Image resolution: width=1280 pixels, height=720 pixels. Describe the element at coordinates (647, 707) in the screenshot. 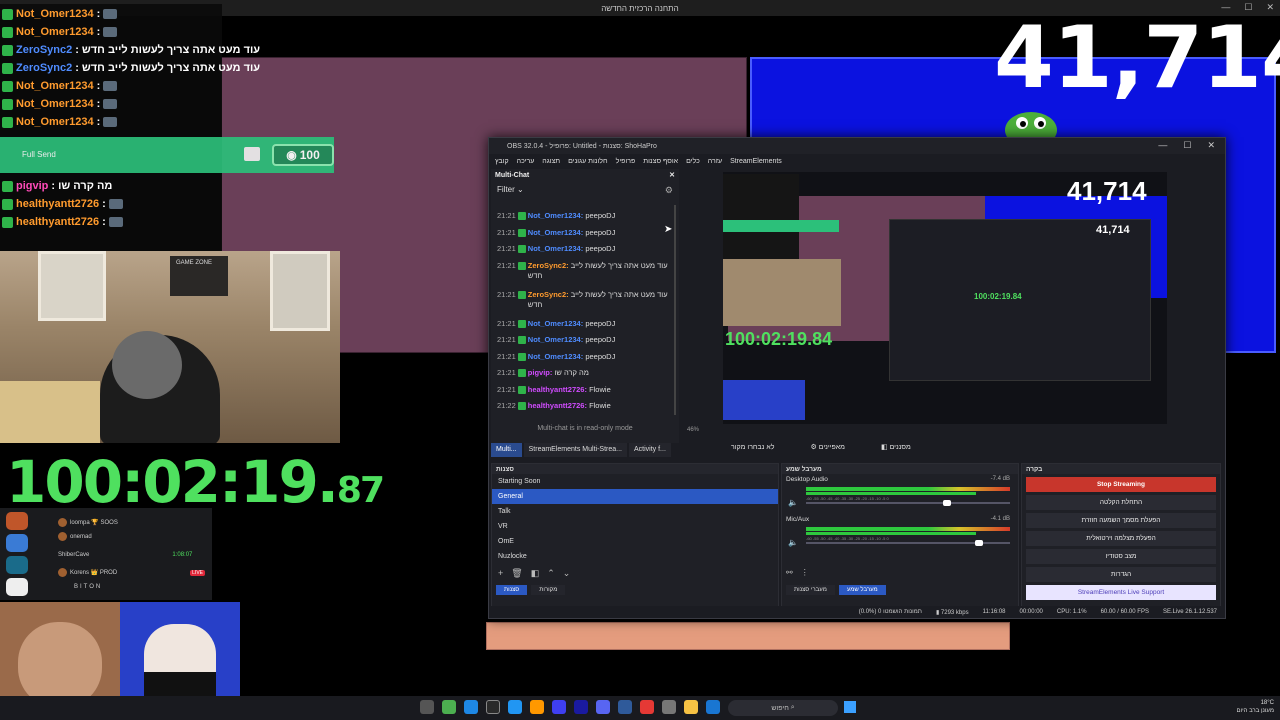

I see `brave-icon` at that location.